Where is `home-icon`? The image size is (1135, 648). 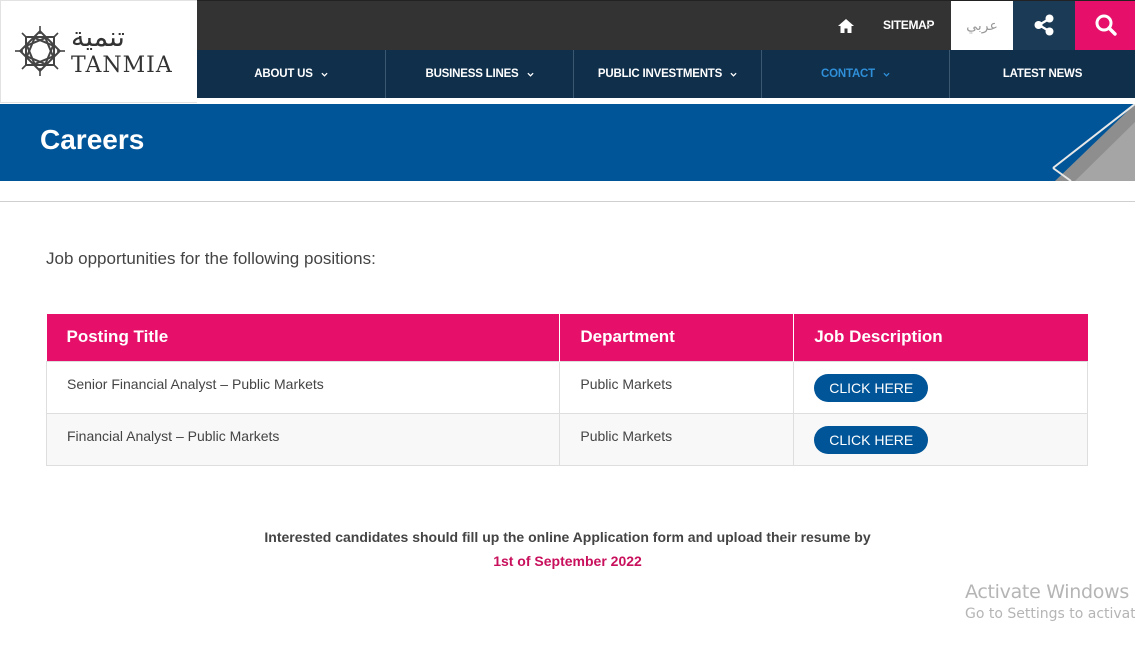
home-icon is located at coordinates (846, 26).